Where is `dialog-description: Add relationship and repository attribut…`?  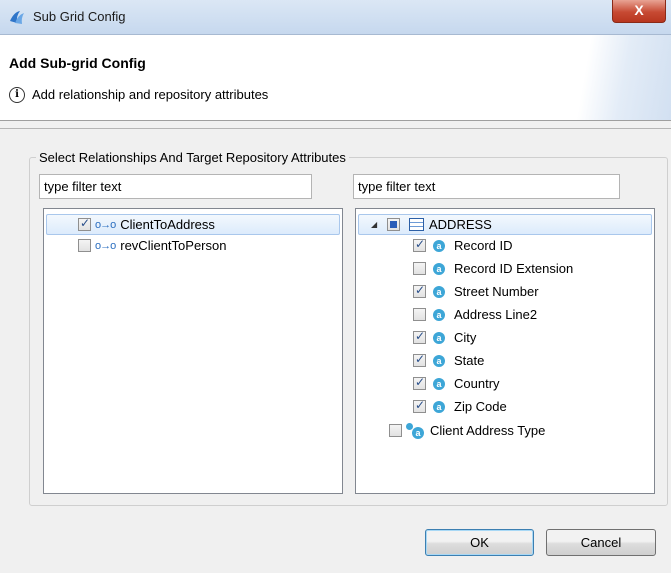
dialog-description: Add relationship and repository attribut… is located at coordinates (150, 94).